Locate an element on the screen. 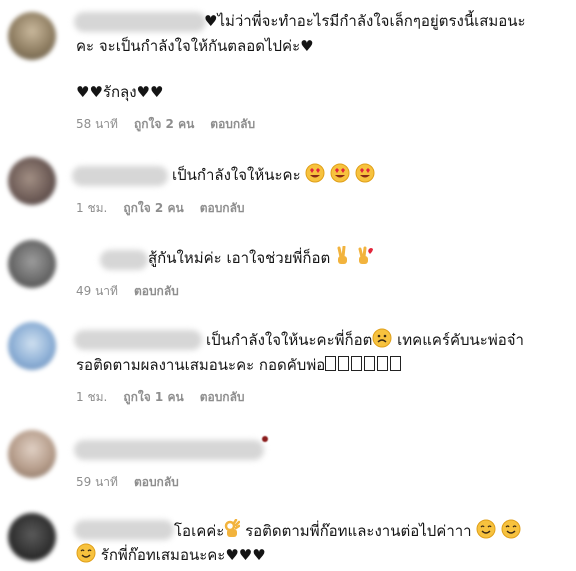  comment-text-body: รอติดตามพี่ก๊อทและงานต่อไปค่าาา is located at coordinates (356, 531).